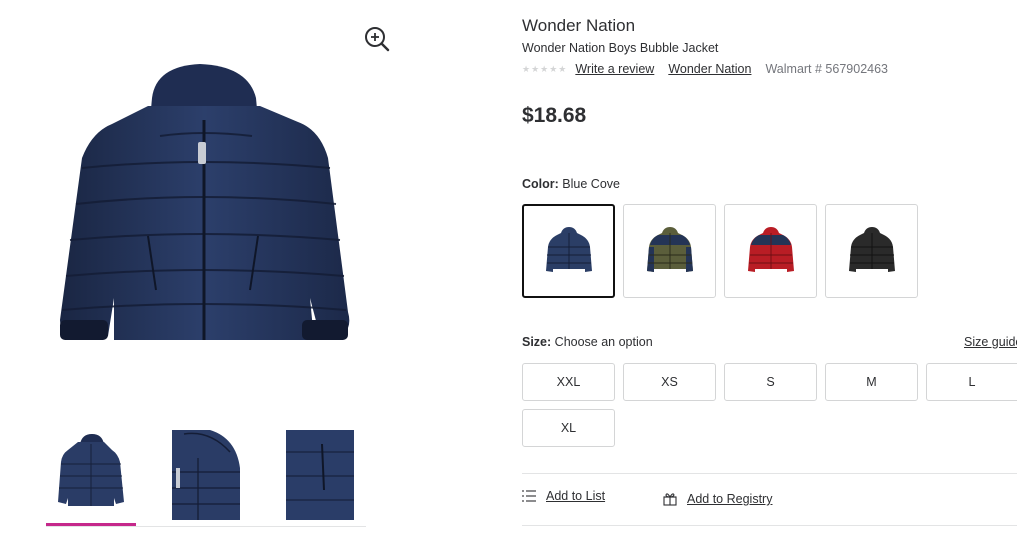 This screenshot has height=533, width=1017. What do you see at coordinates (205, 202) in the screenshot?
I see `jacket-image` at bounding box center [205, 202].